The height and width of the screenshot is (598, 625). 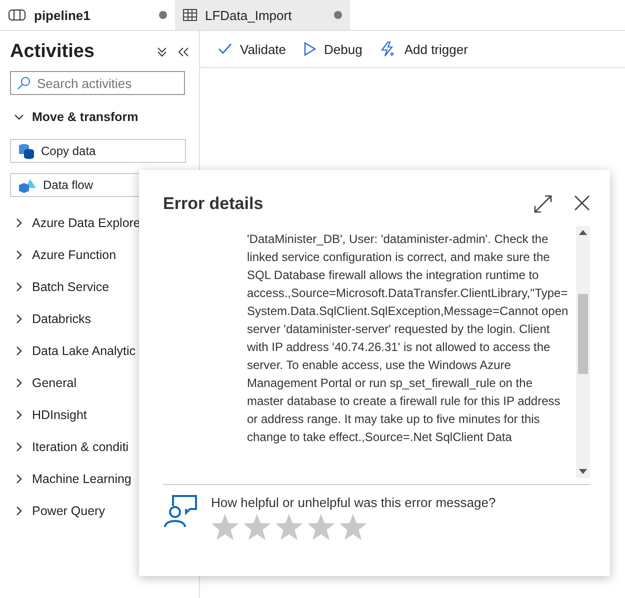 What do you see at coordinates (583, 471) in the screenshot?
I see `scroll-down-icon` at bounding box center [583, 471].